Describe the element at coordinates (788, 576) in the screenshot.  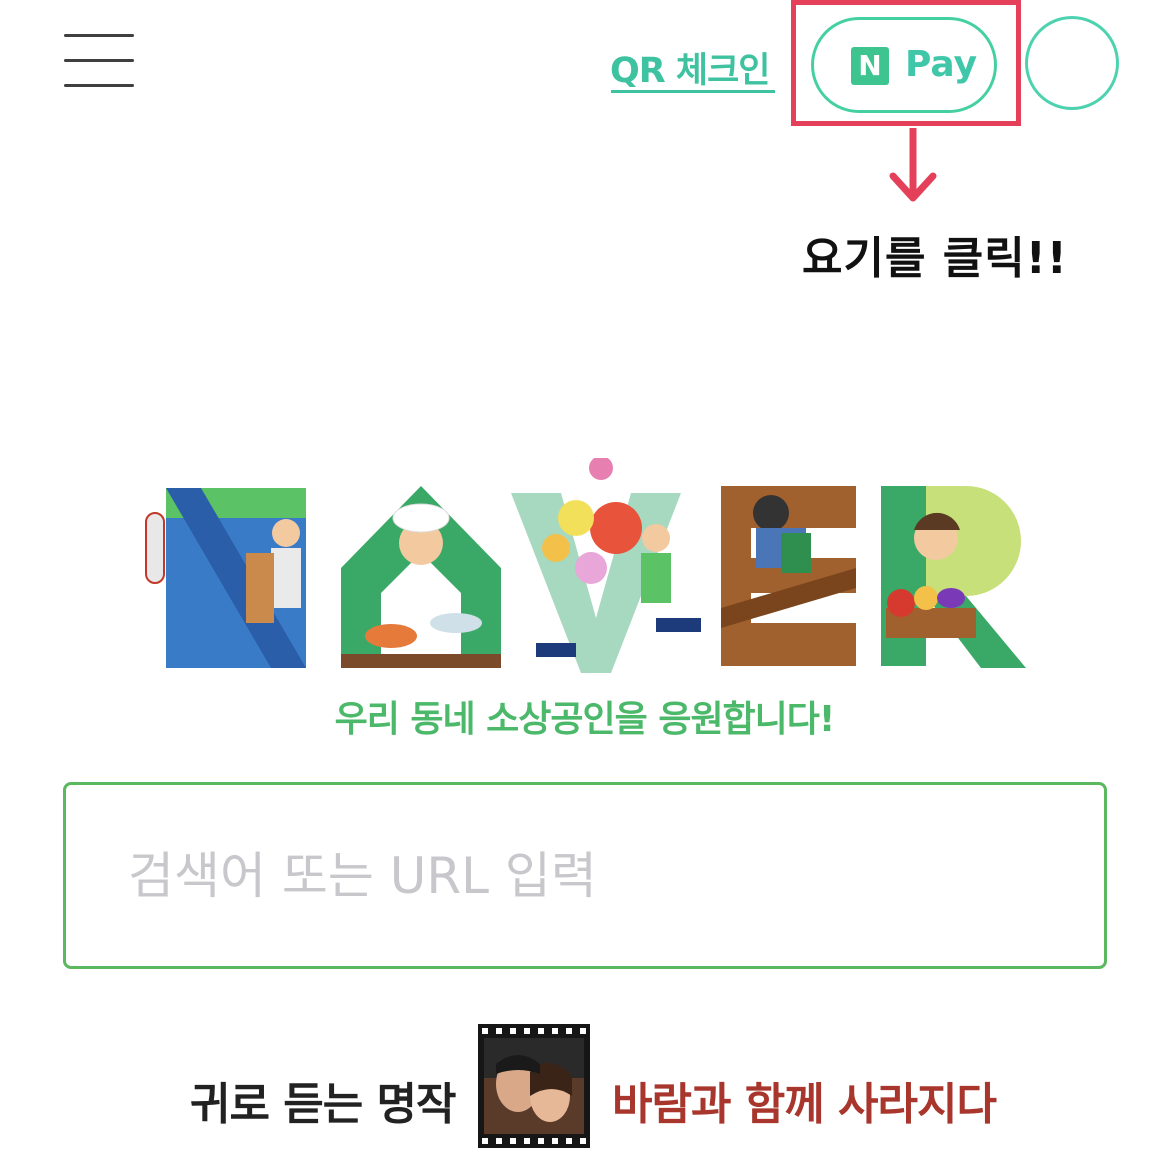
I see `logo-letter-e-illustration` at that location.